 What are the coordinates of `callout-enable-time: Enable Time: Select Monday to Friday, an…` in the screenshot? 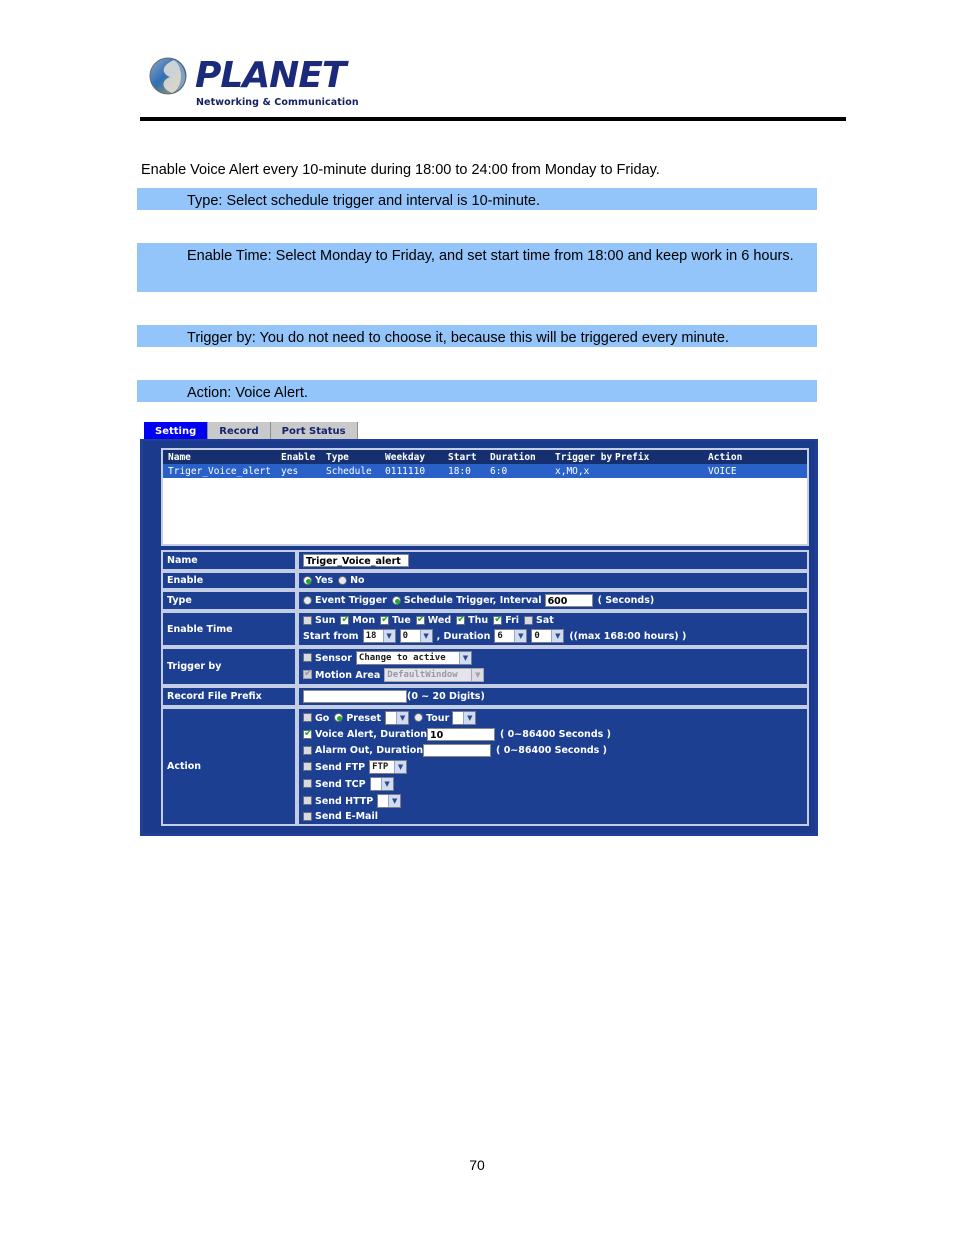 It's located at (477, 267).